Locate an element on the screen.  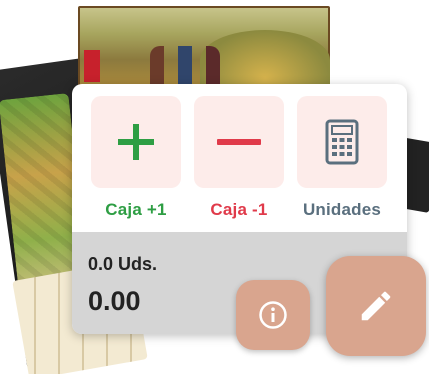
units-label: Unidades is located at coordinates (342, 209).